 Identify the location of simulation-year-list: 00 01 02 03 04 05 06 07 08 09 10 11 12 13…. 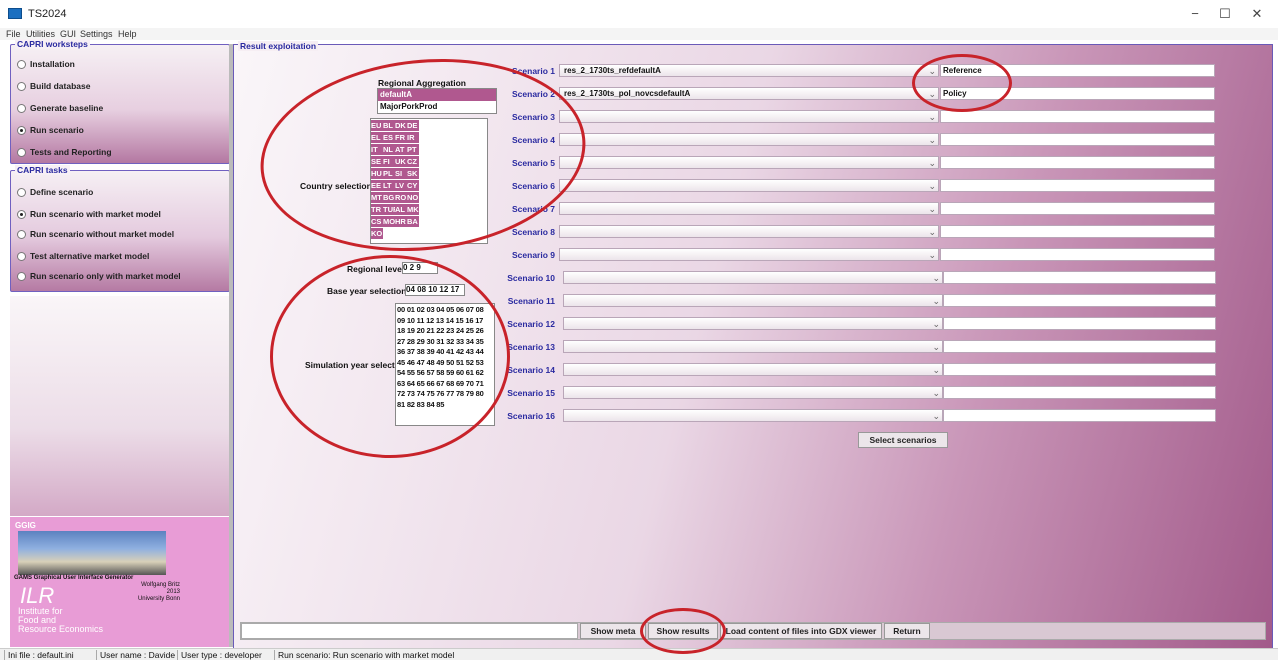
(445, 364).